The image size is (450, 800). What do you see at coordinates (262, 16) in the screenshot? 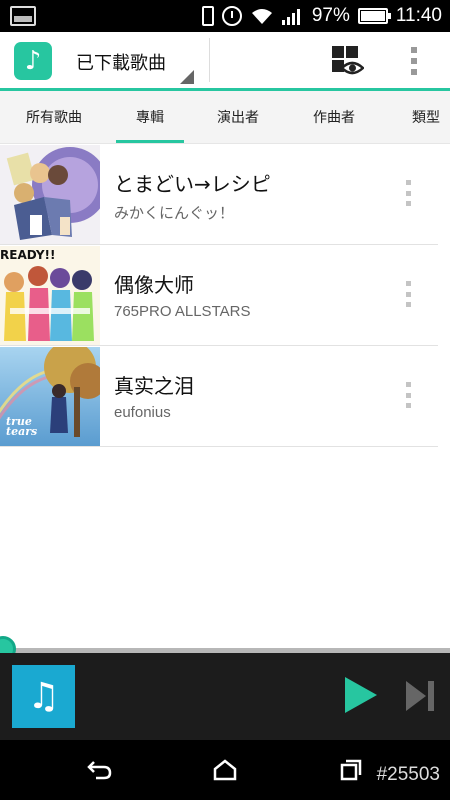
I see `wifi-icon` at bounding box center [262, 16].